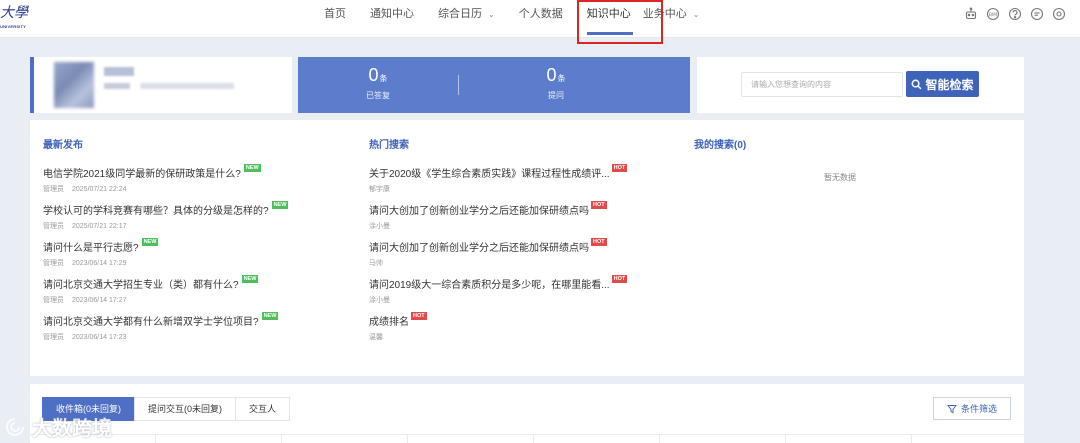  I want to click on list-item: 请问2019级大一综合素质积分是多少呢，在哪里能看... HOT 涂小曼, so click(519, 289).